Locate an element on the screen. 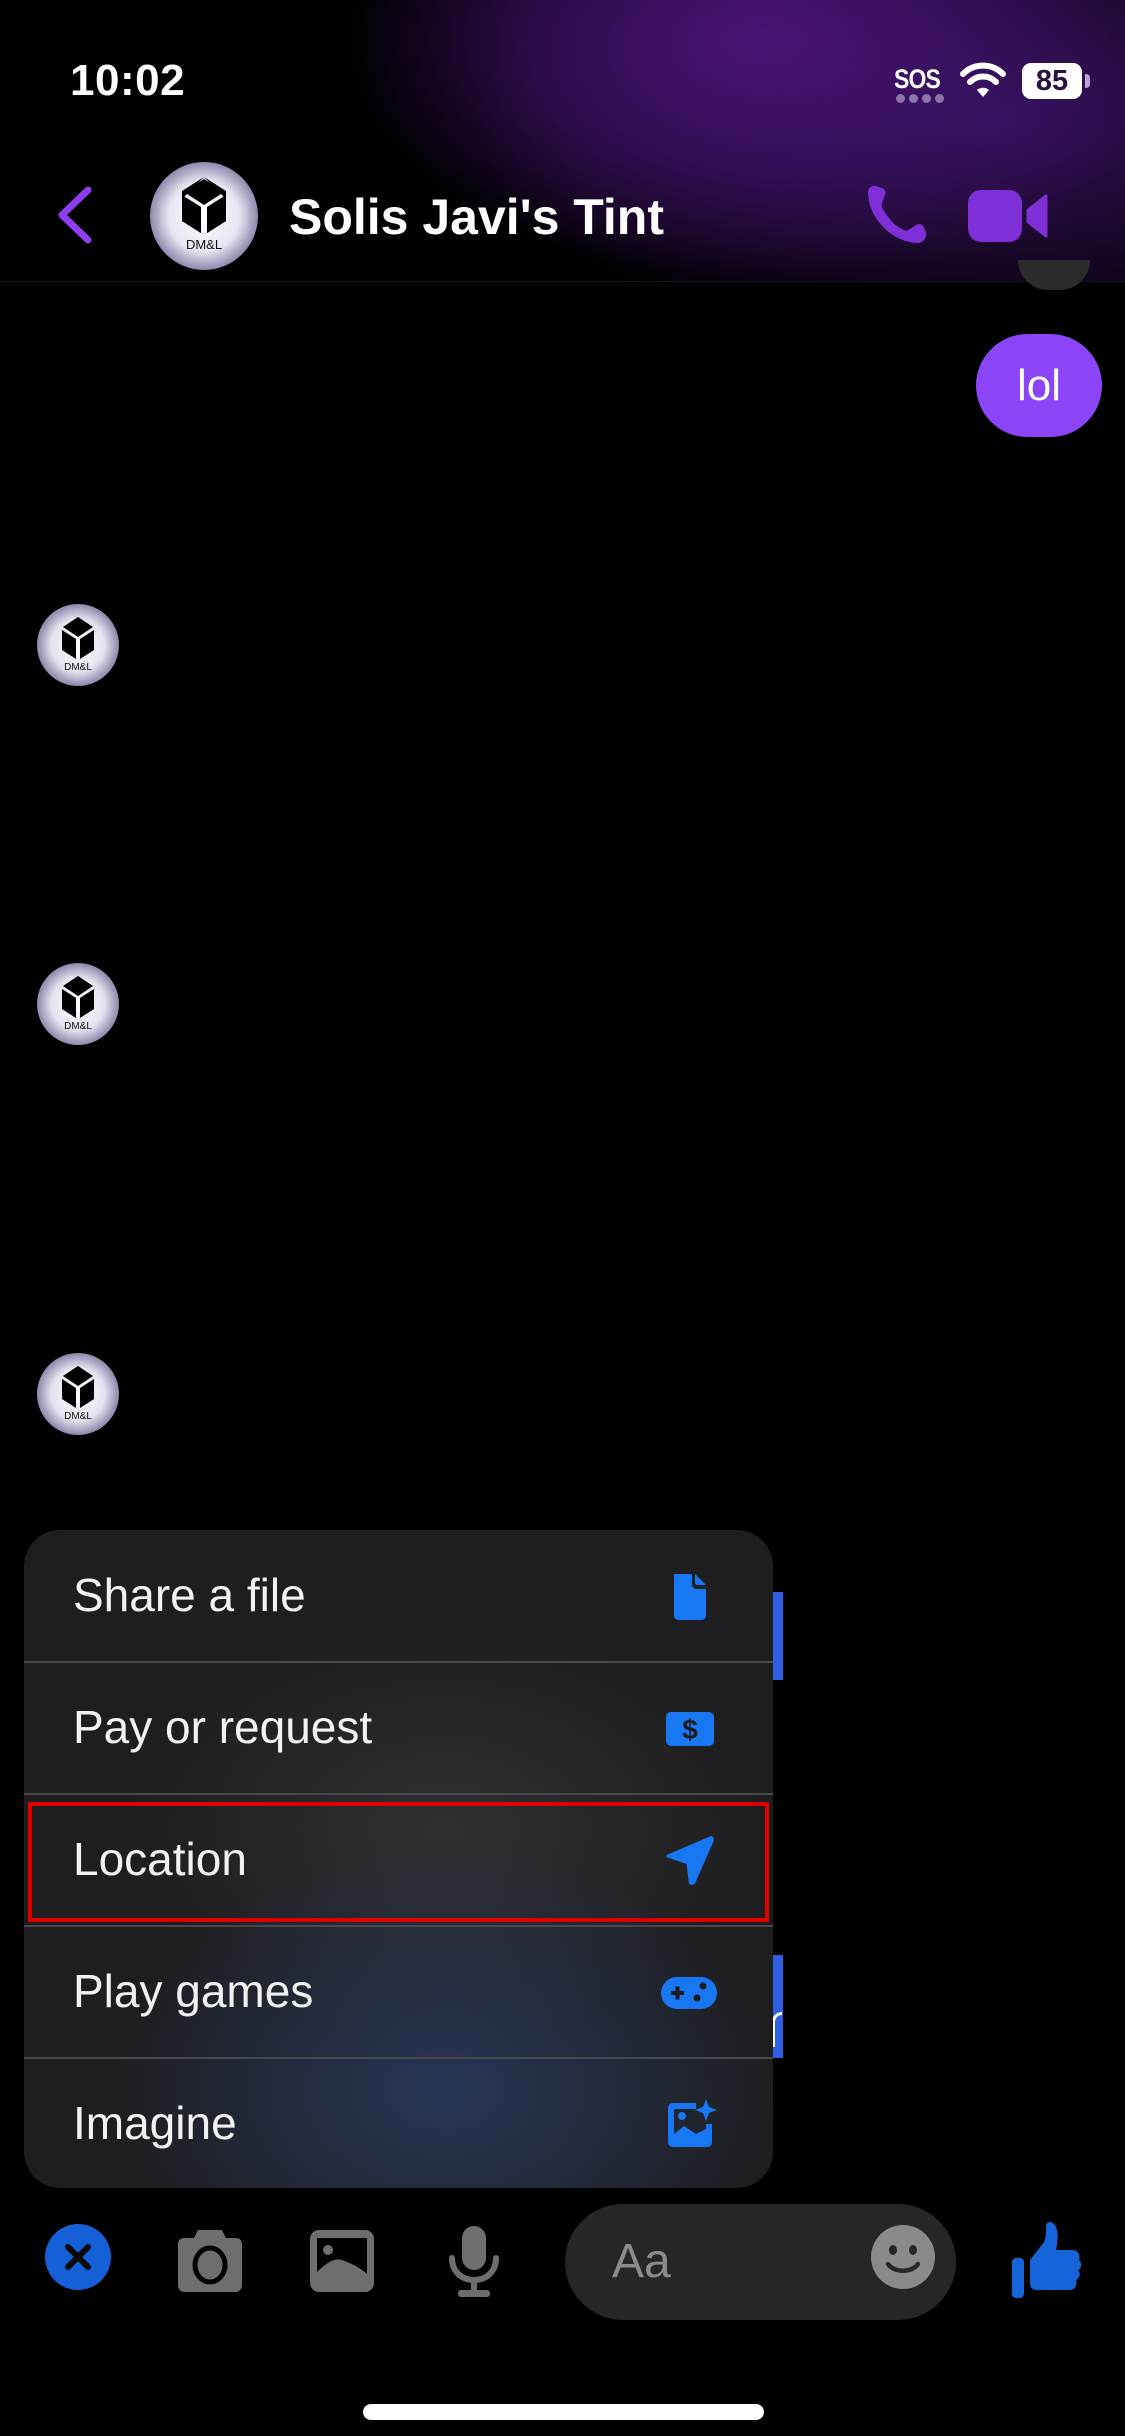 The image size is (1125, 2436). menu-item-imagine: Imagine is located at coordinates (398, 2123).